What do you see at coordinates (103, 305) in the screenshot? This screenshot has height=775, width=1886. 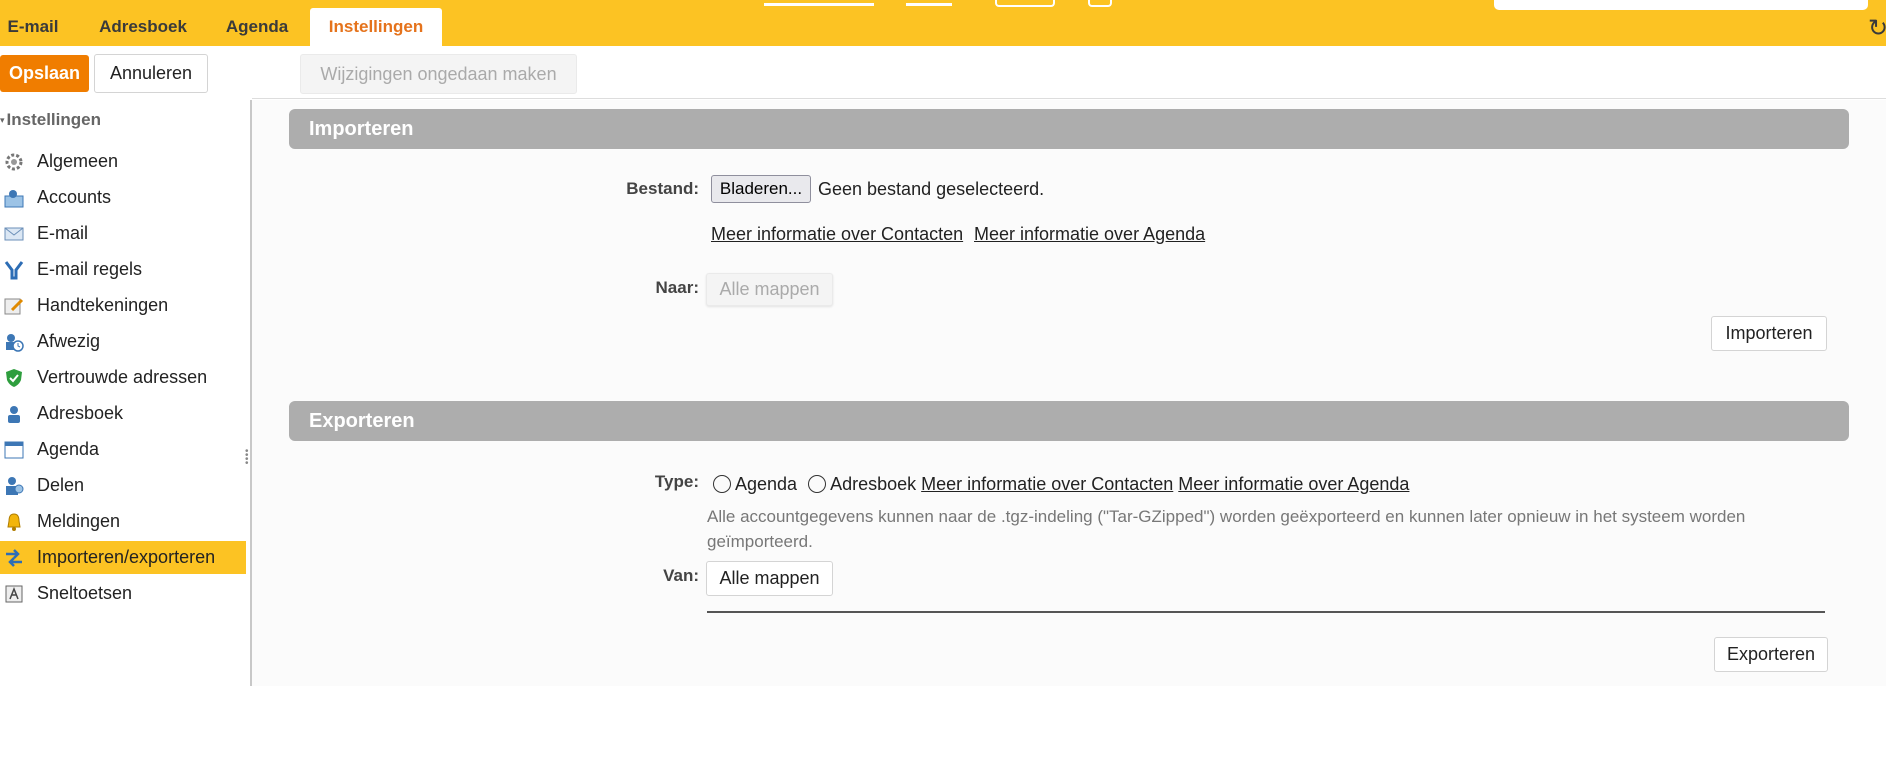 I see `sidebar-item-label: Handtekeningen` at bounding box center [103, 305].